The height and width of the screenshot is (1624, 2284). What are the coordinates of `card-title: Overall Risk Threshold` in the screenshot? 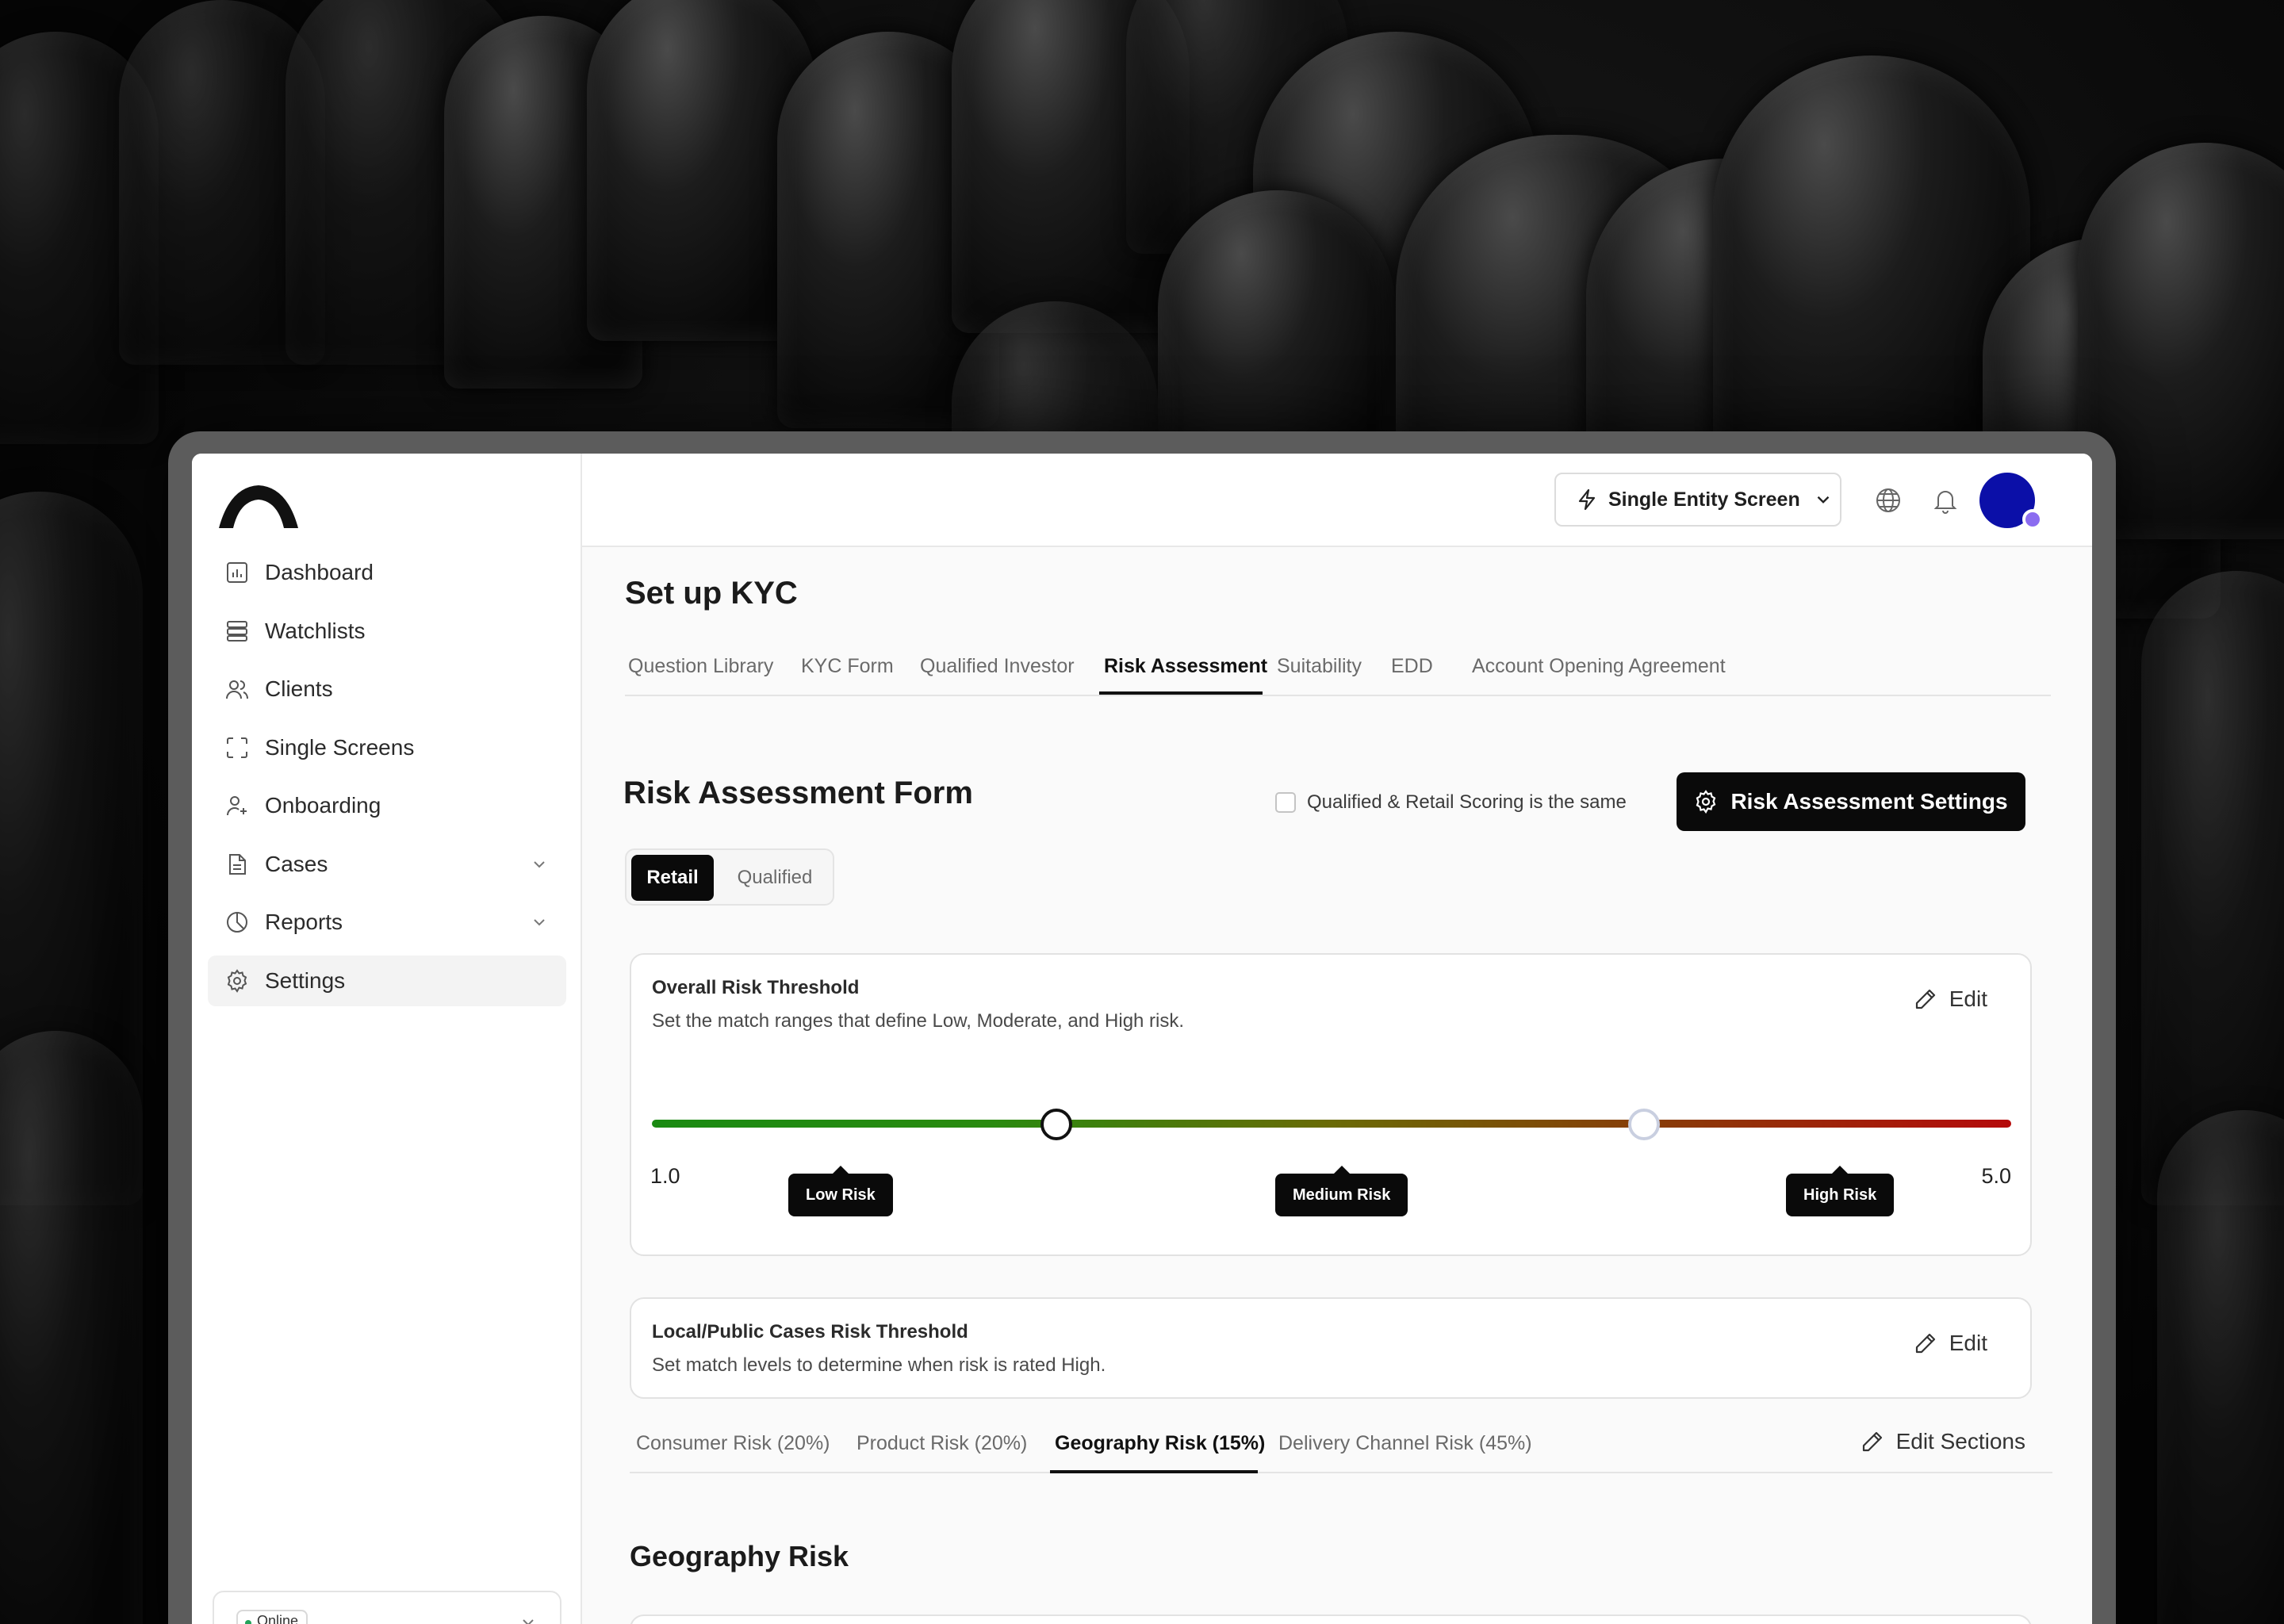 It's located at (756, 987).